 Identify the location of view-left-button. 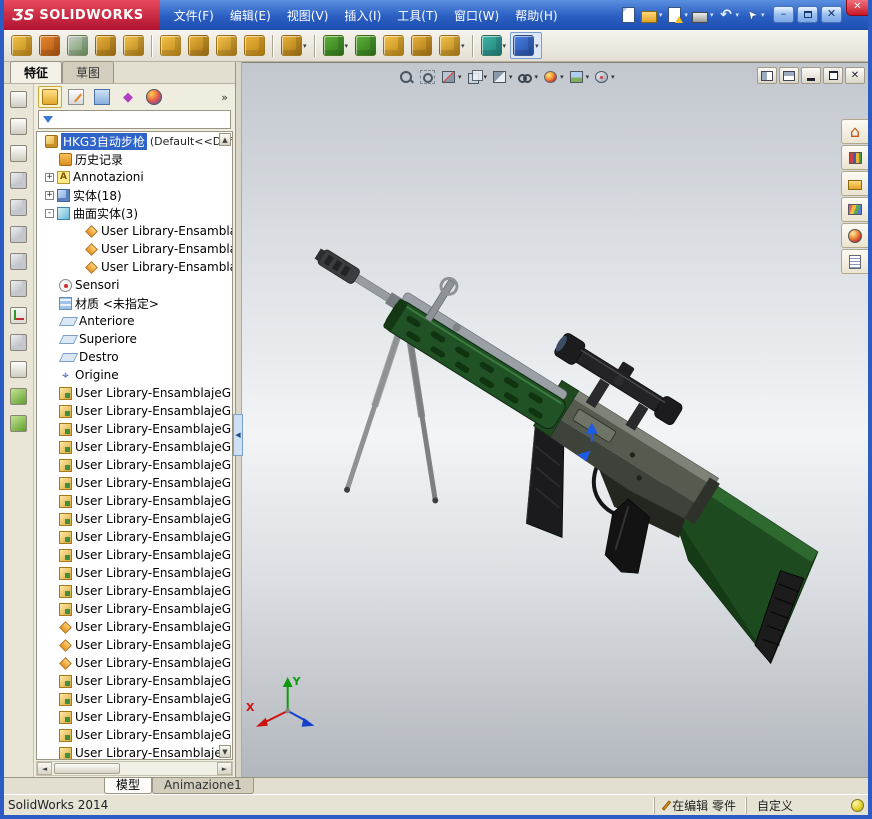
(19, 207).